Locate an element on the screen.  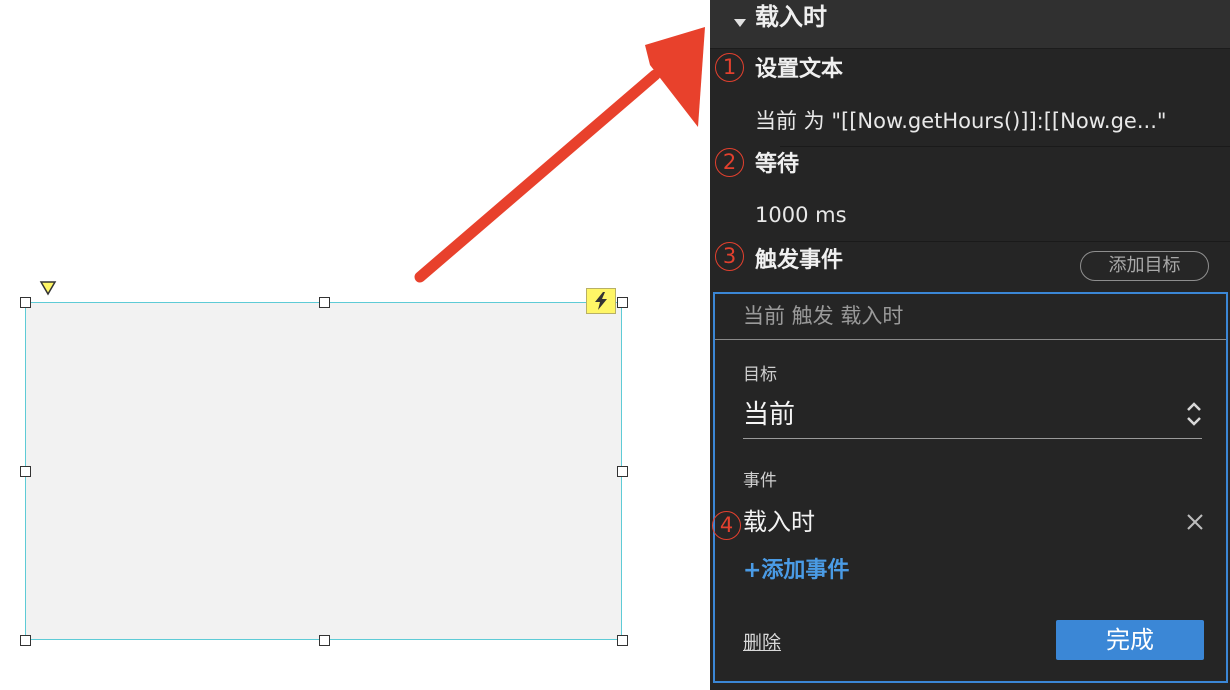
bolt-glyph-icon is located at coordinates (601, 301).